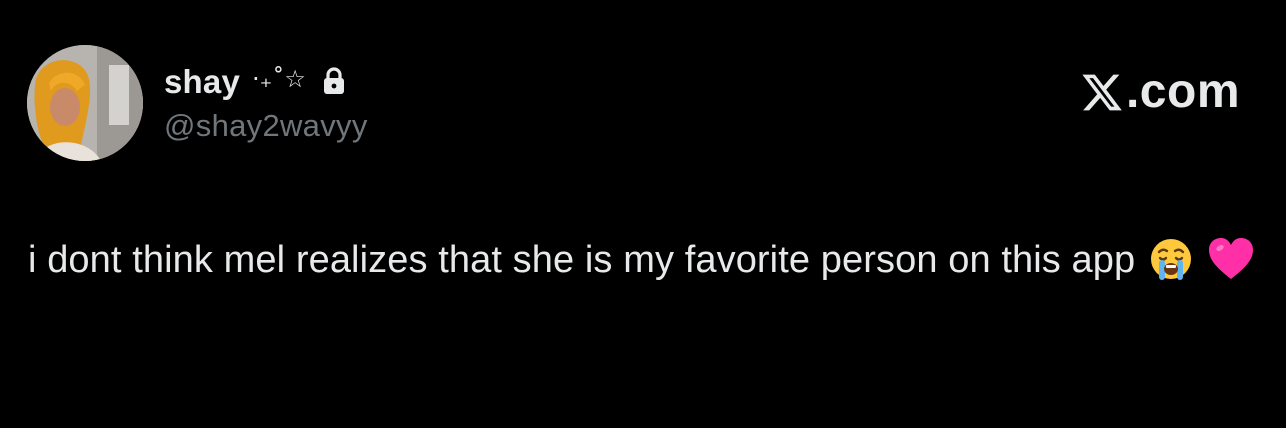 The image size is (1286, 428). What do you see at coordinates (266, 126) in the screenshot?
I see `user-handle: @shay2wavyy` at bounding box center [266, 126].